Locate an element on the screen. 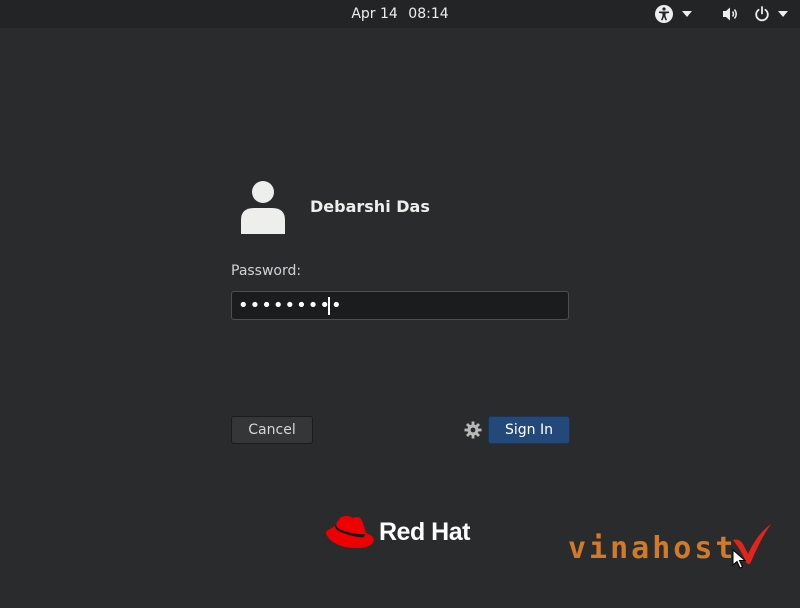  gear-icon is located at coordinates (473, 430).